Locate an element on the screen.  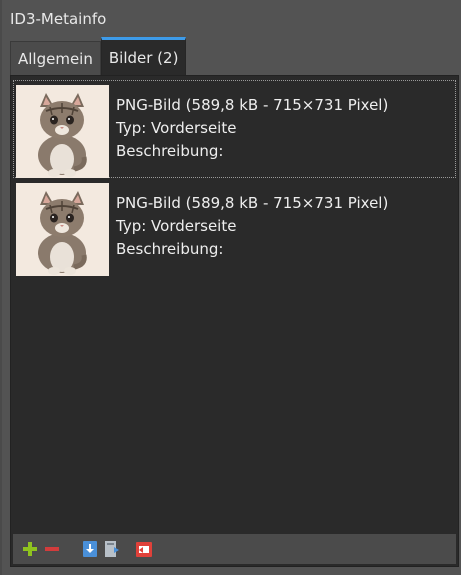
panel-title: ID3-Metainfo is located at coordinates (58, 19).